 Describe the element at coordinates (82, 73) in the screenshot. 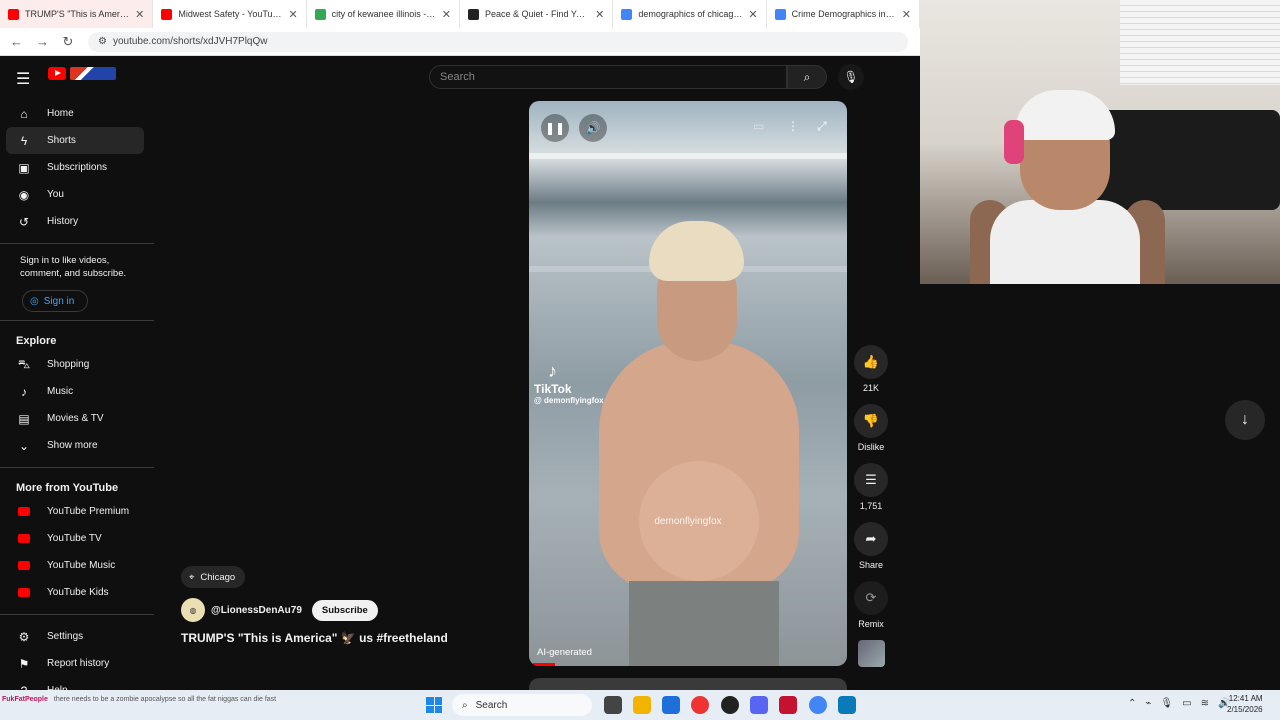

I see `youtube-logo` at that location.